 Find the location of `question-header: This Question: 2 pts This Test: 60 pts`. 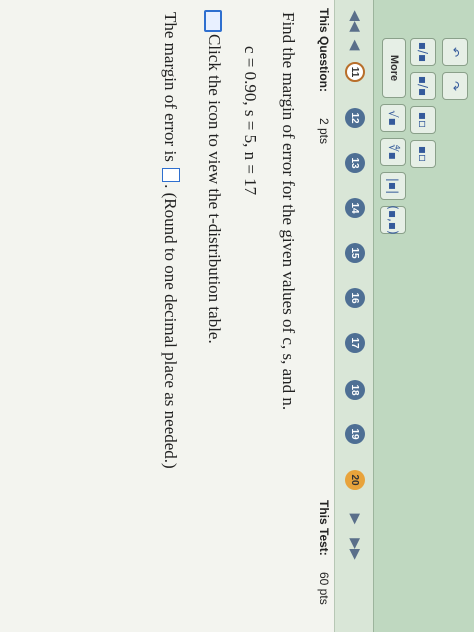

question-header: This Question: 2 pts This Test: 60 pts is located at coordinates (322, 316).